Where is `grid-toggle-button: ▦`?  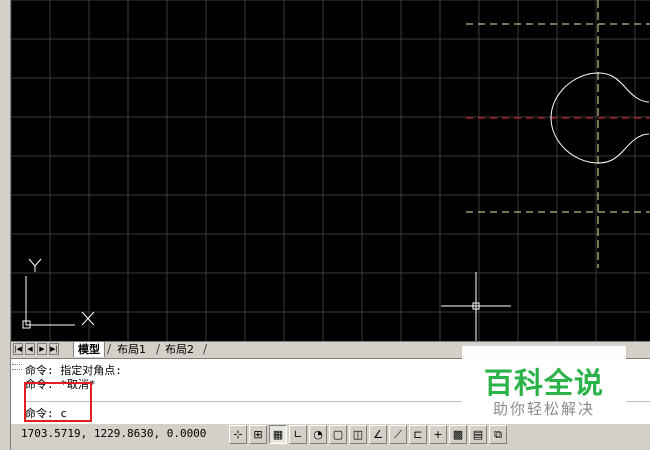 grid-toggle-button: ▦ is located at coordinates (278, 434).